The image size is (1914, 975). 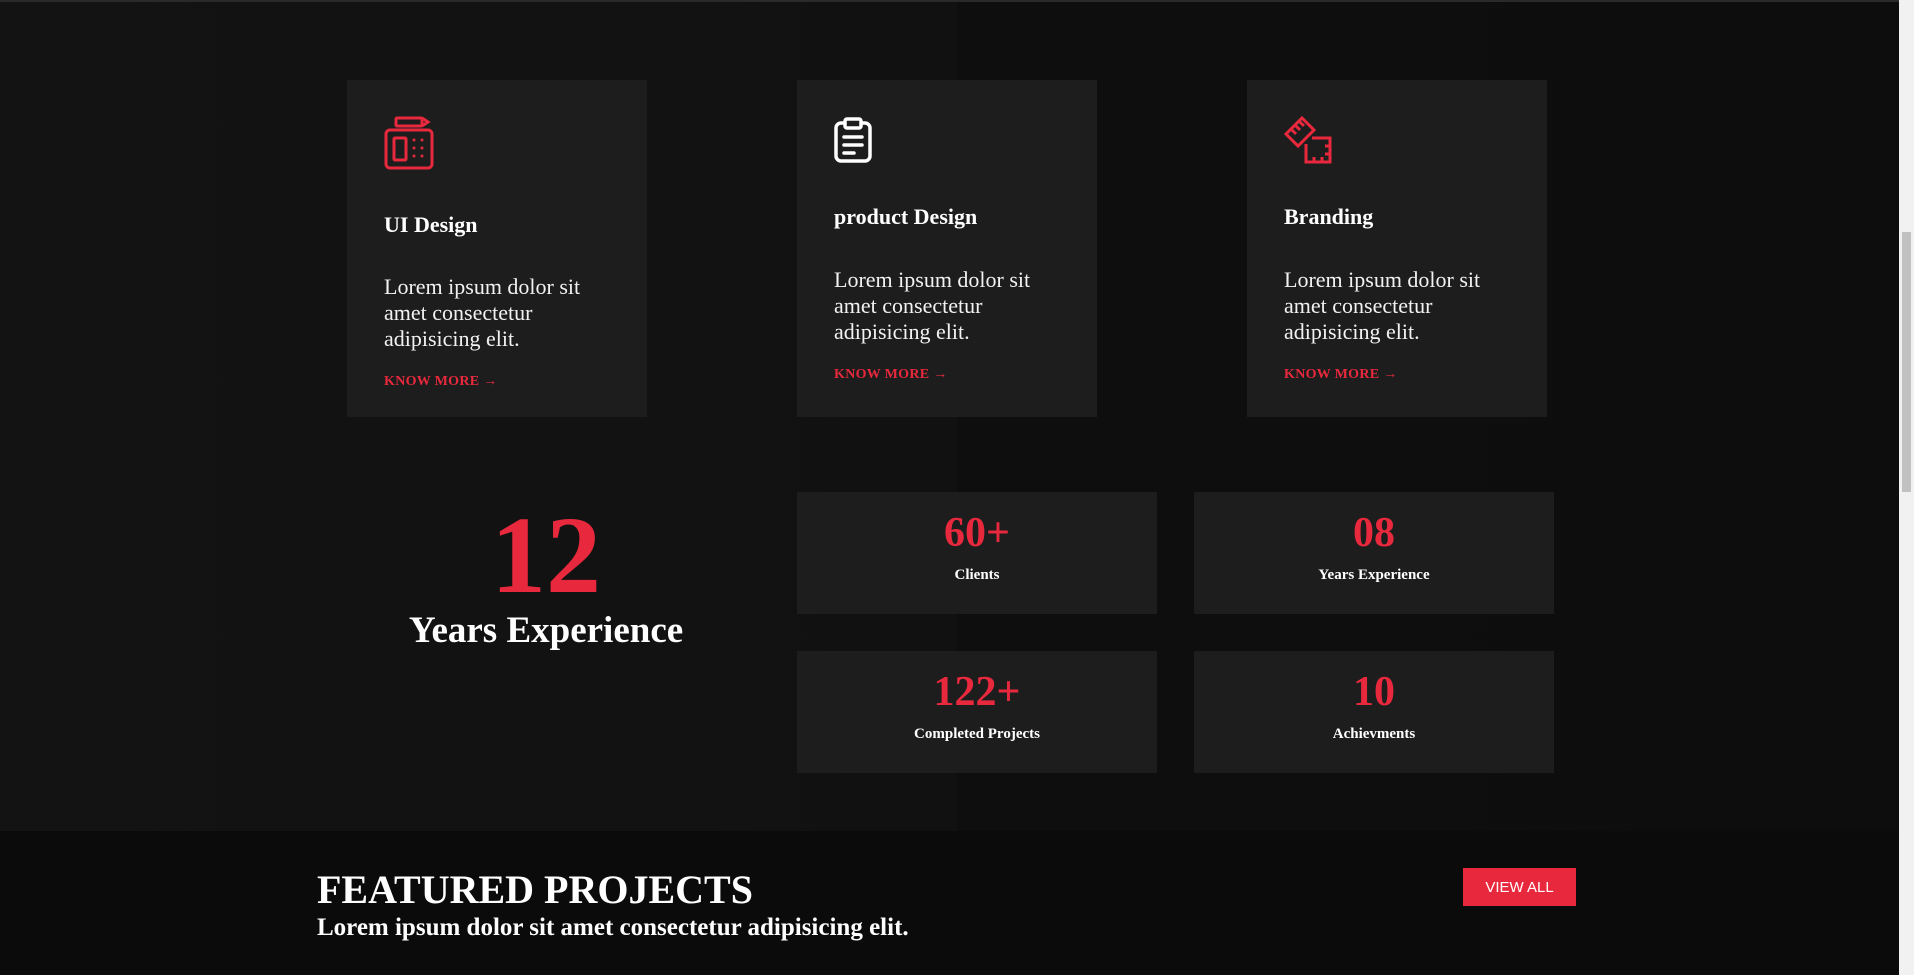 I want to click on stat-label: Clients, so click(x=977, y=575).